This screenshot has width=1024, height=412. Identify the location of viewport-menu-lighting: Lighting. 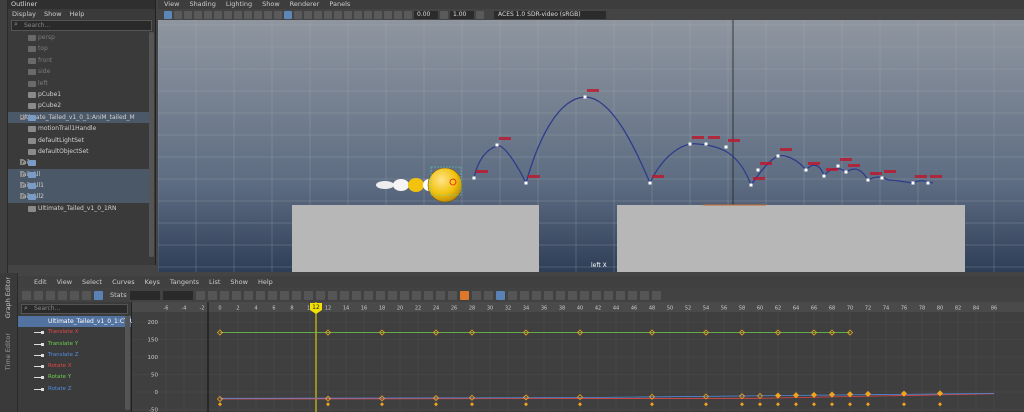
(239, 4).